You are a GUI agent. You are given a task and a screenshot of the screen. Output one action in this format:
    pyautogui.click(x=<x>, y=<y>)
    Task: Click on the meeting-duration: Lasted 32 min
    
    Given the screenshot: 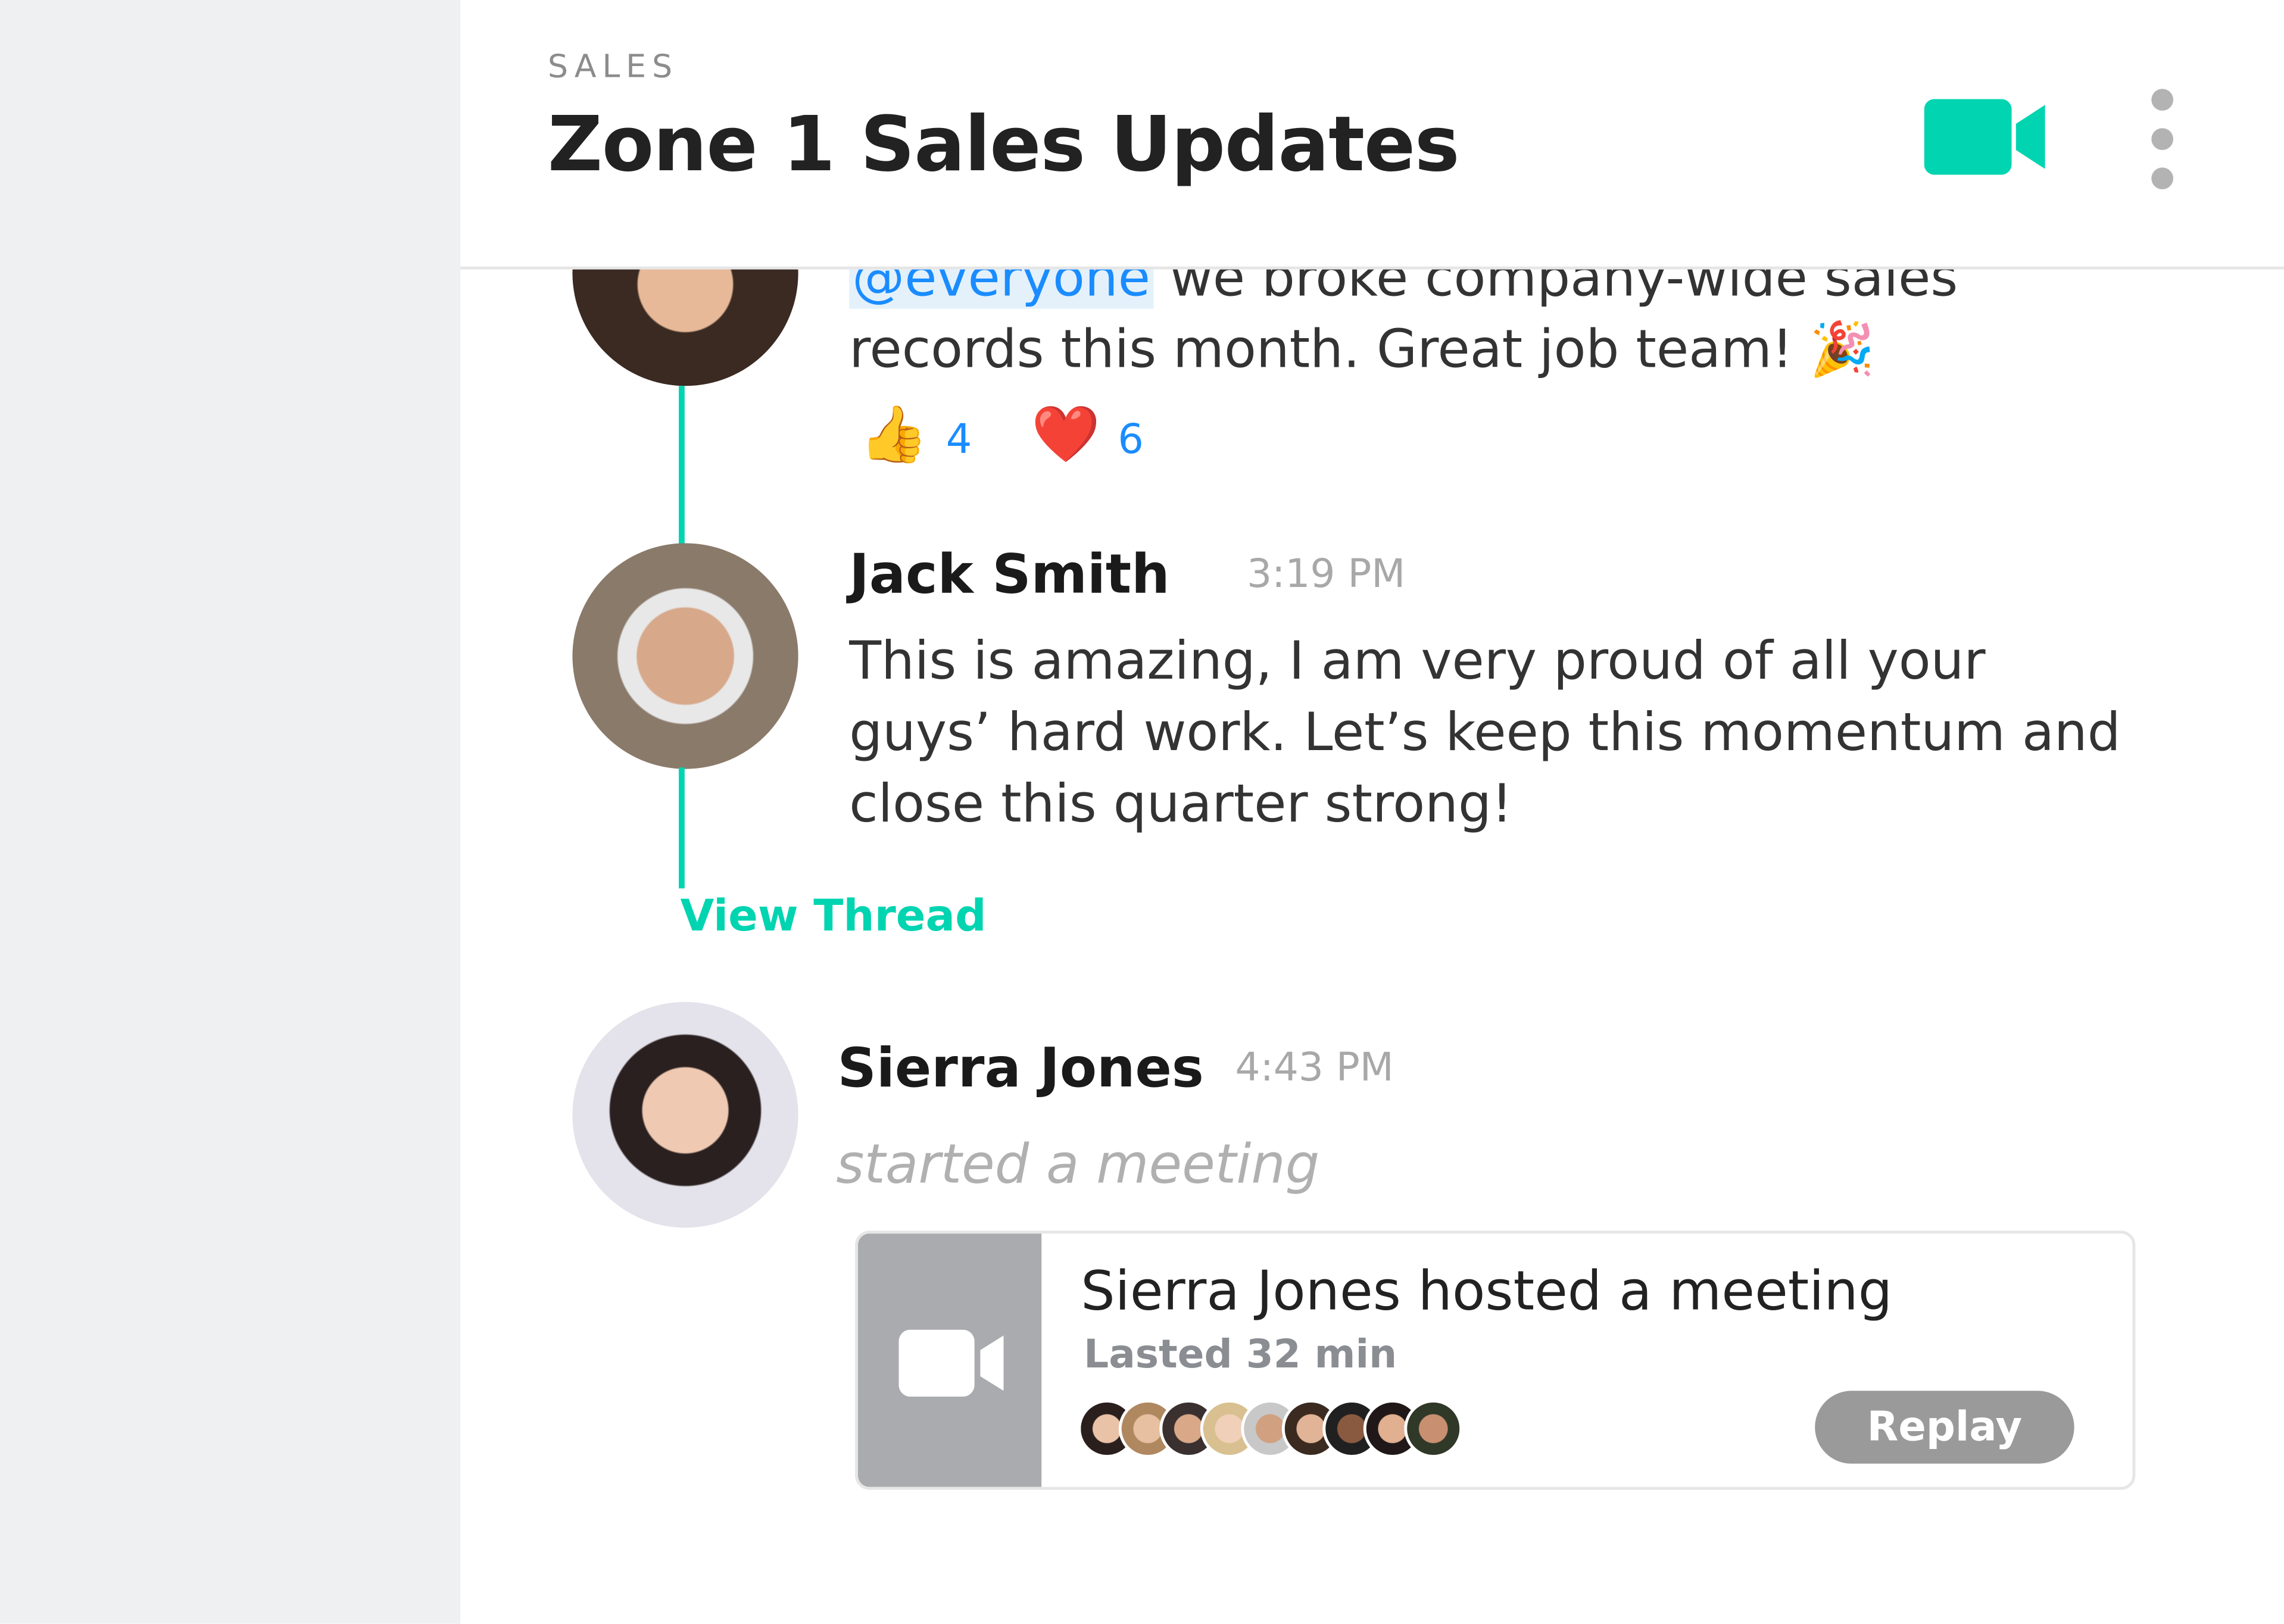 What is the action you would take?
    pyautogui.click(x=1240, y=1355)
    